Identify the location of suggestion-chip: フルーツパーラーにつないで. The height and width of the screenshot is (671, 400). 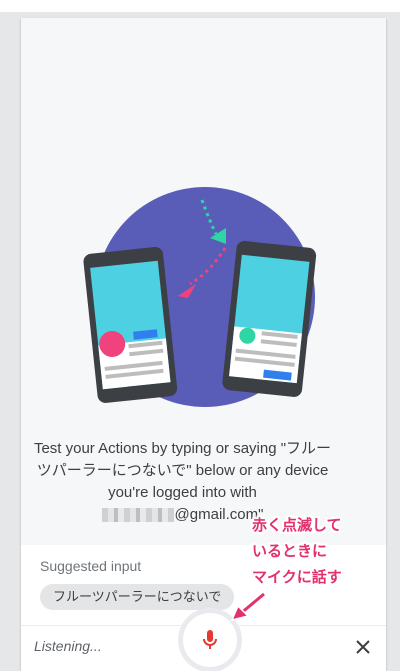
(137, 597).